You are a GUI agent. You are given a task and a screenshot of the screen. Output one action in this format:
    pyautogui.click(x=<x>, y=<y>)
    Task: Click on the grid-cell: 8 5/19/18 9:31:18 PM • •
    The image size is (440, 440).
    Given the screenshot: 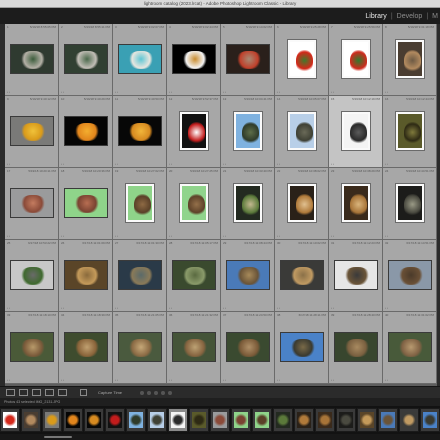 What is the action you would take?
    pyautogui.click(x=410, y=60)
    